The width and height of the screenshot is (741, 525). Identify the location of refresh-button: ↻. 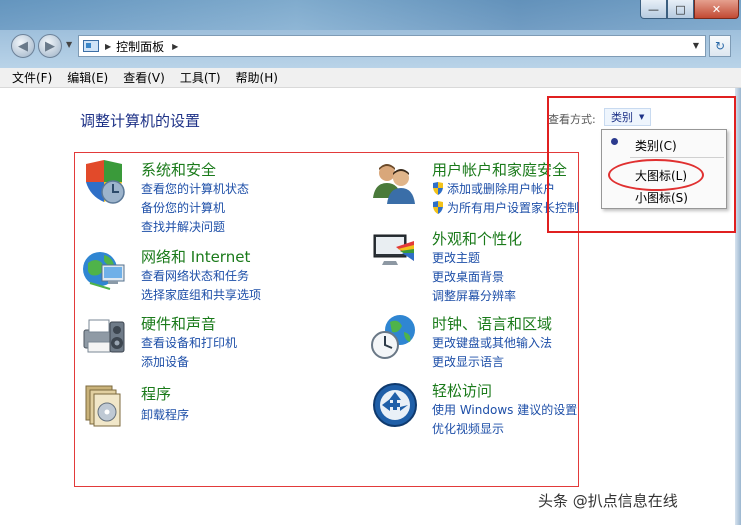
(720, 46).